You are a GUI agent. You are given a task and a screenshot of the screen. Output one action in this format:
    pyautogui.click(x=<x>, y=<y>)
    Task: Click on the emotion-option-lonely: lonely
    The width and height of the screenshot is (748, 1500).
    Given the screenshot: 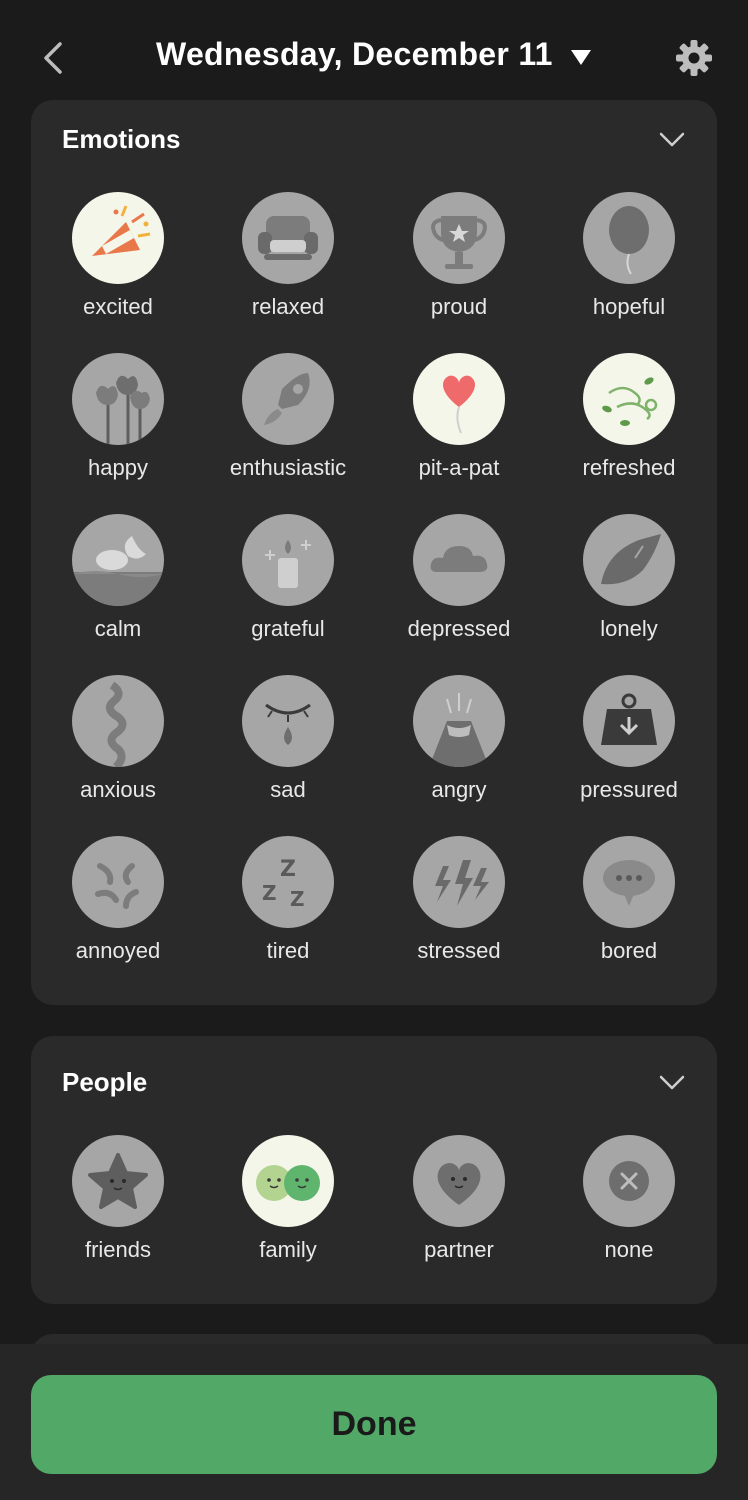 What is the action you would take?
    pyautogui.click(x=629, y=578)
    